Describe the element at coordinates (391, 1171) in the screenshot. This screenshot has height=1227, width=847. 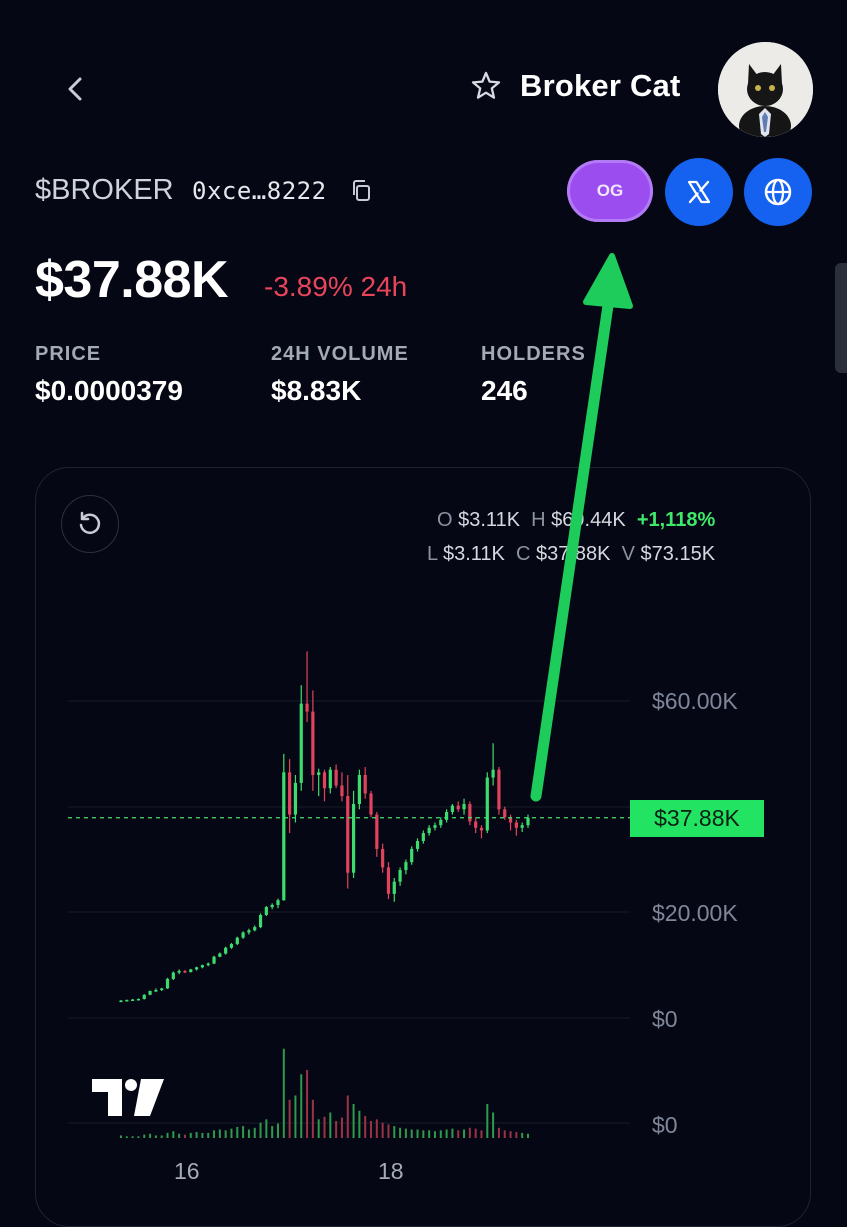
I see `x-tick-18: 18` at that location.